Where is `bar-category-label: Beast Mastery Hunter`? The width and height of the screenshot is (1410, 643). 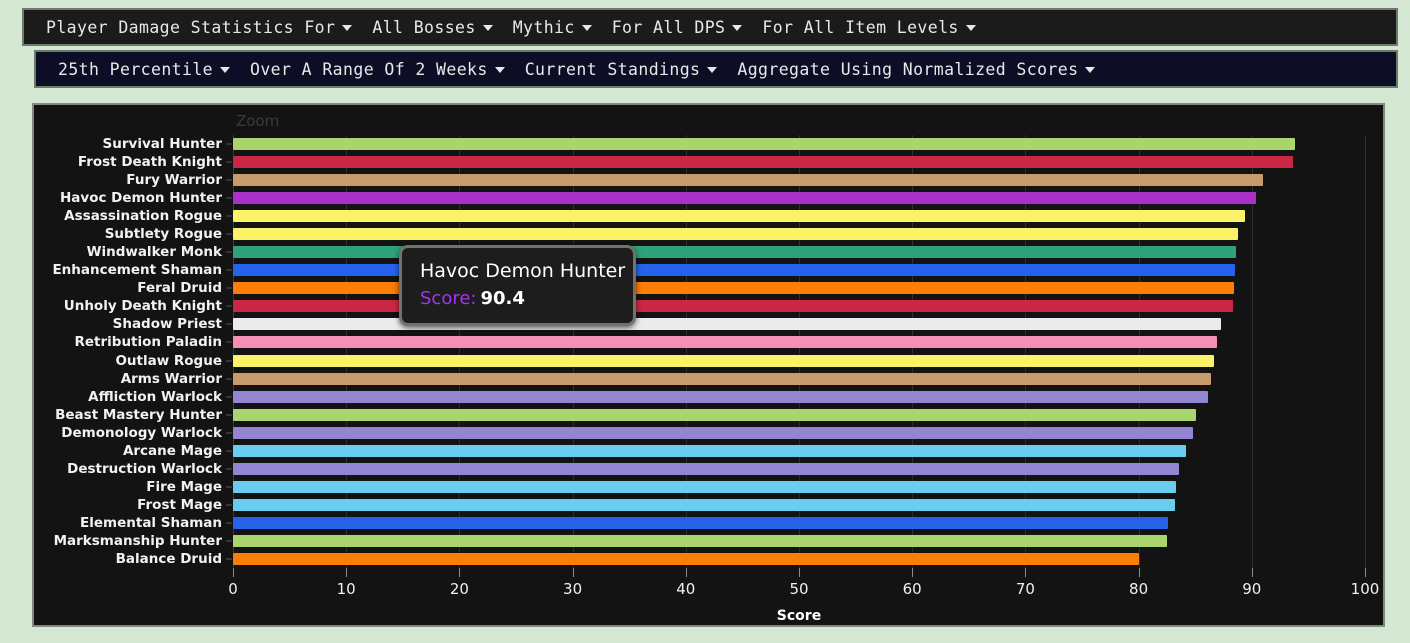
bar-category-label: Beast Mastery Hunter is located at coordinates (138, 414).